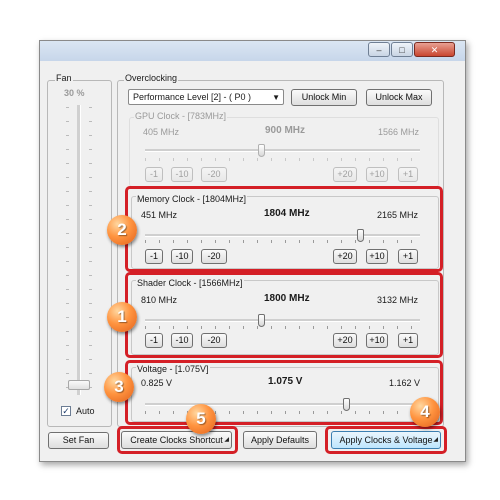 The height and width of the screenshot is (500, 500). Describe the element at coordinates (282, 150) in the screenshot. I see `gpu-clock-slider-track` at that location.